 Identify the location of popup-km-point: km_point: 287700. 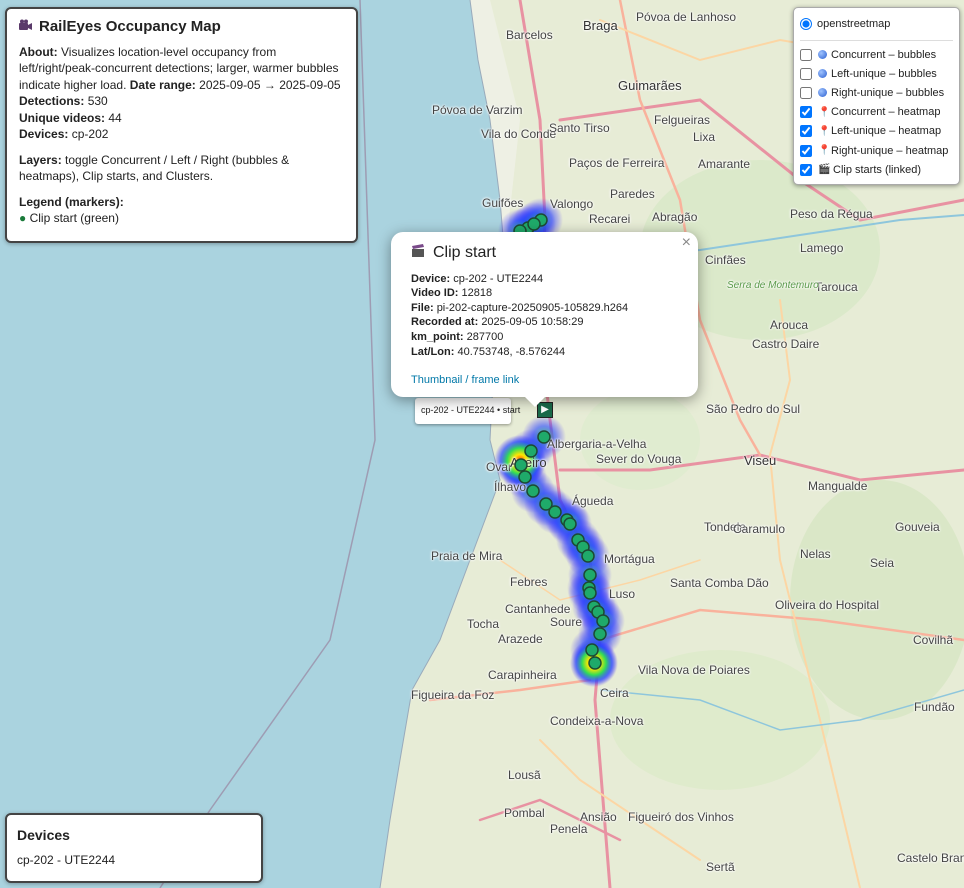
(457, 336).